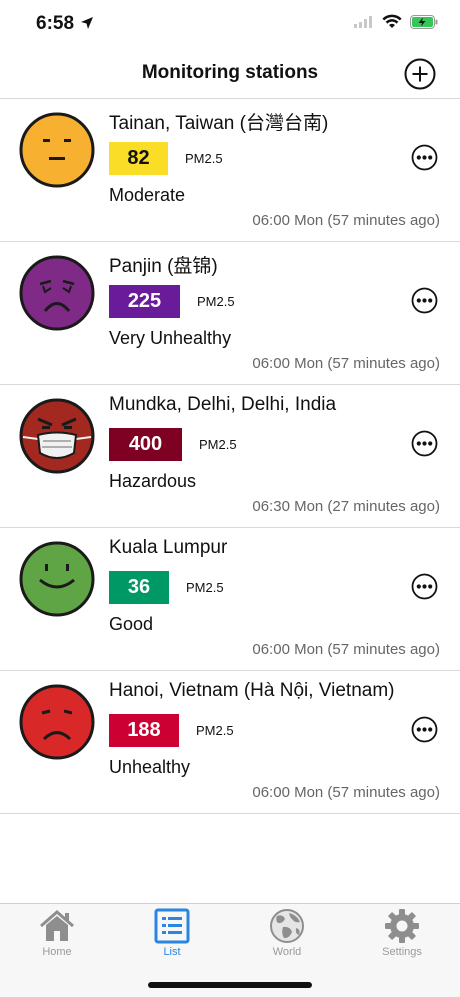 This screenshot has width=460, height=997. Describe the element at coordinates (57, 952) in the screenshot. I see `tab-label: Home` at that location.